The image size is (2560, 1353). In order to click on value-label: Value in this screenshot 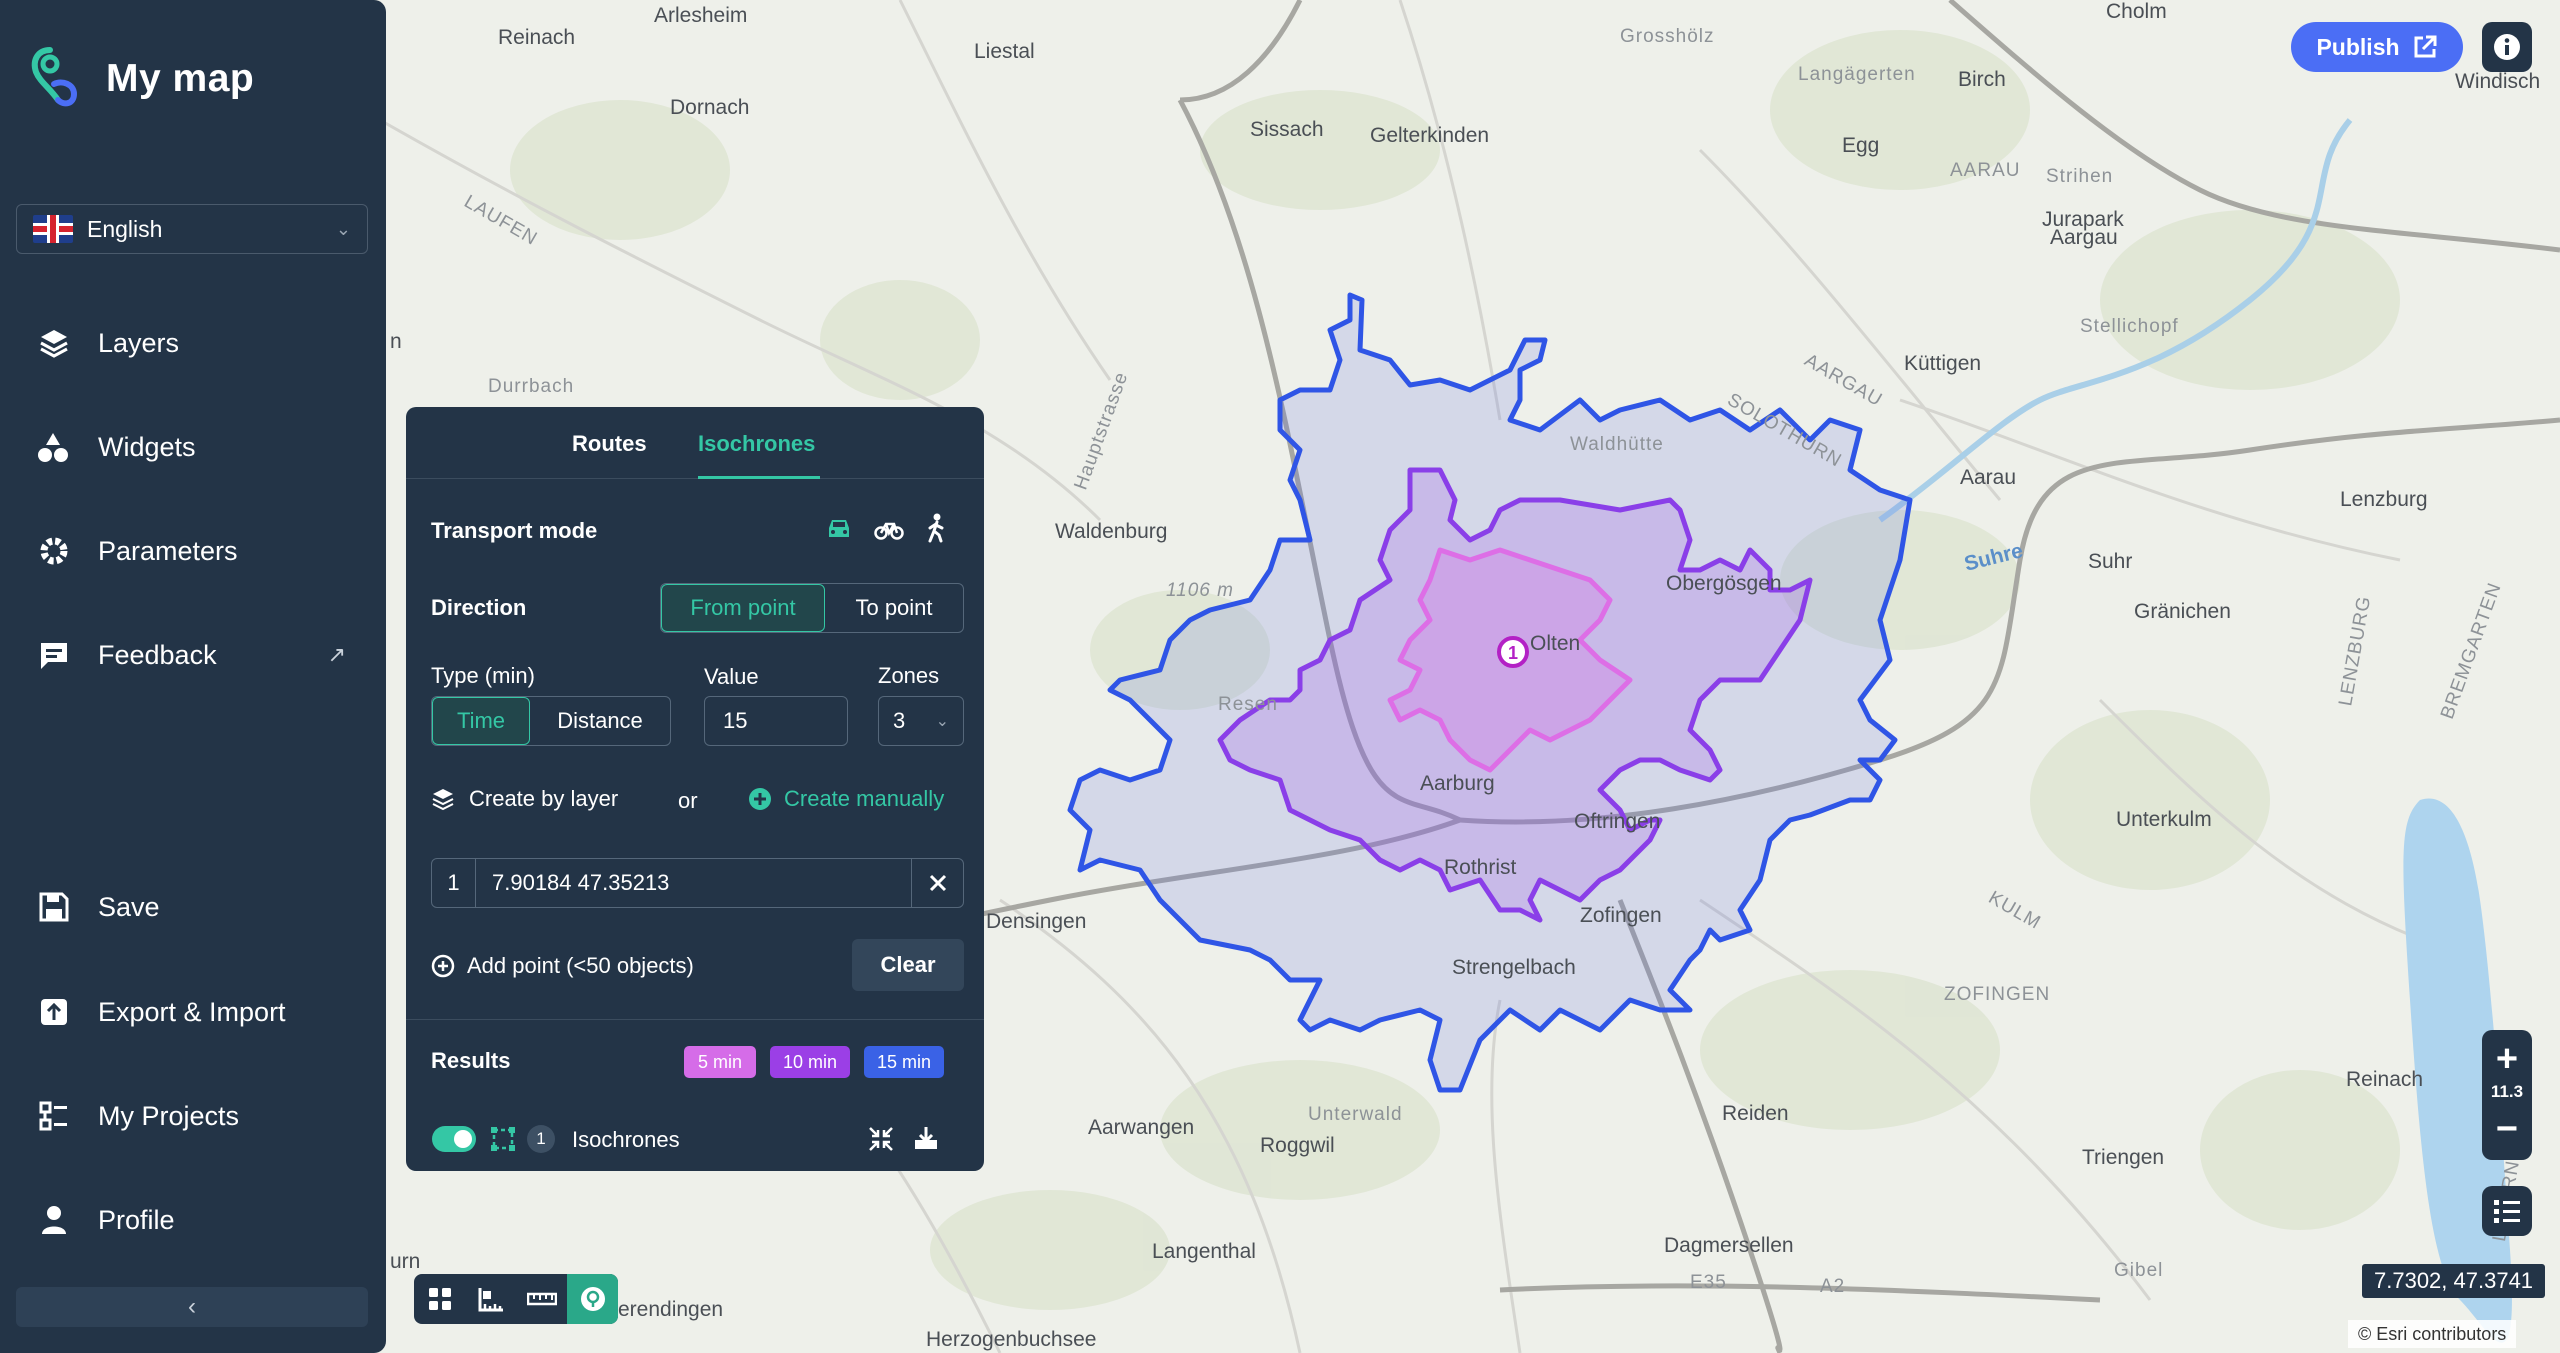, I will do `click(731, 676)`.